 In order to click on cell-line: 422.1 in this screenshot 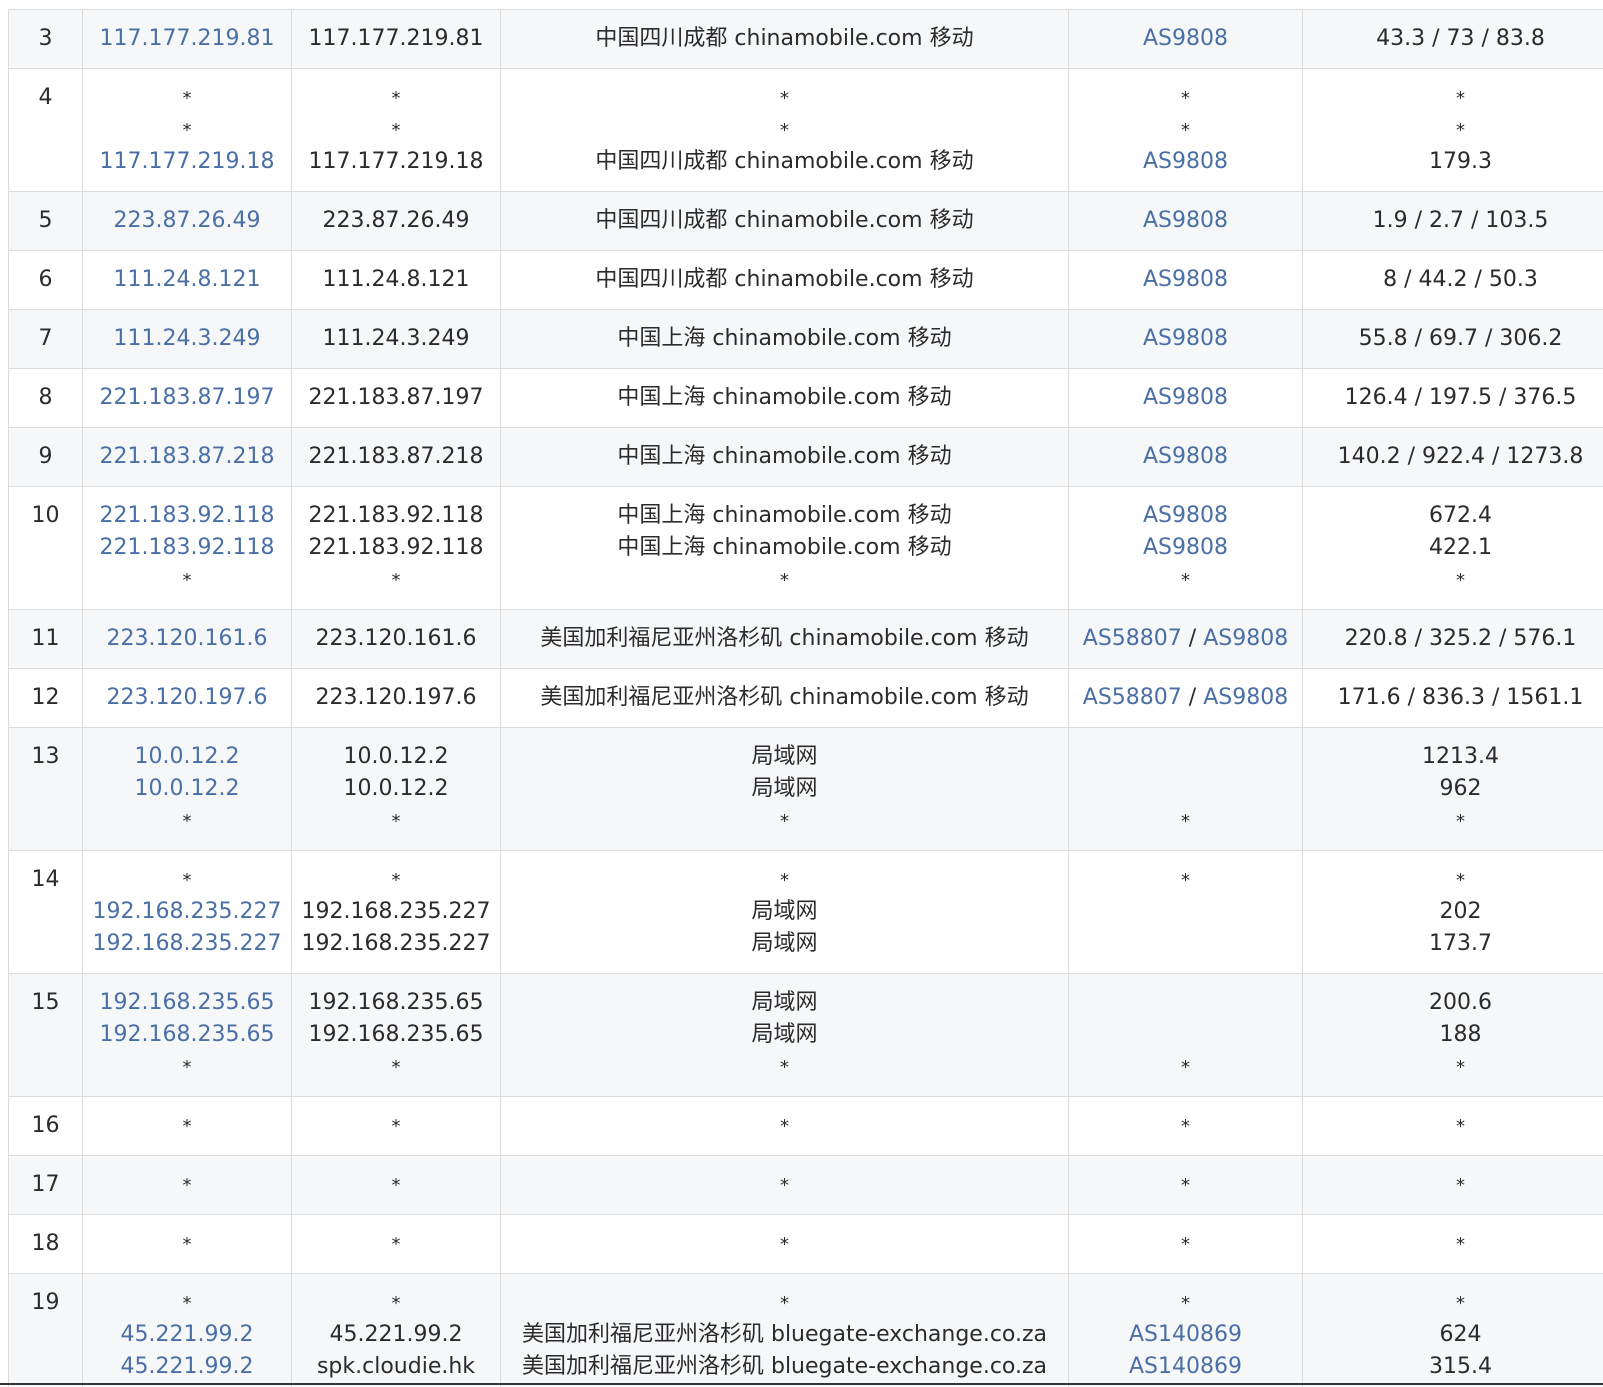, I will do `click(1453, 548)`.